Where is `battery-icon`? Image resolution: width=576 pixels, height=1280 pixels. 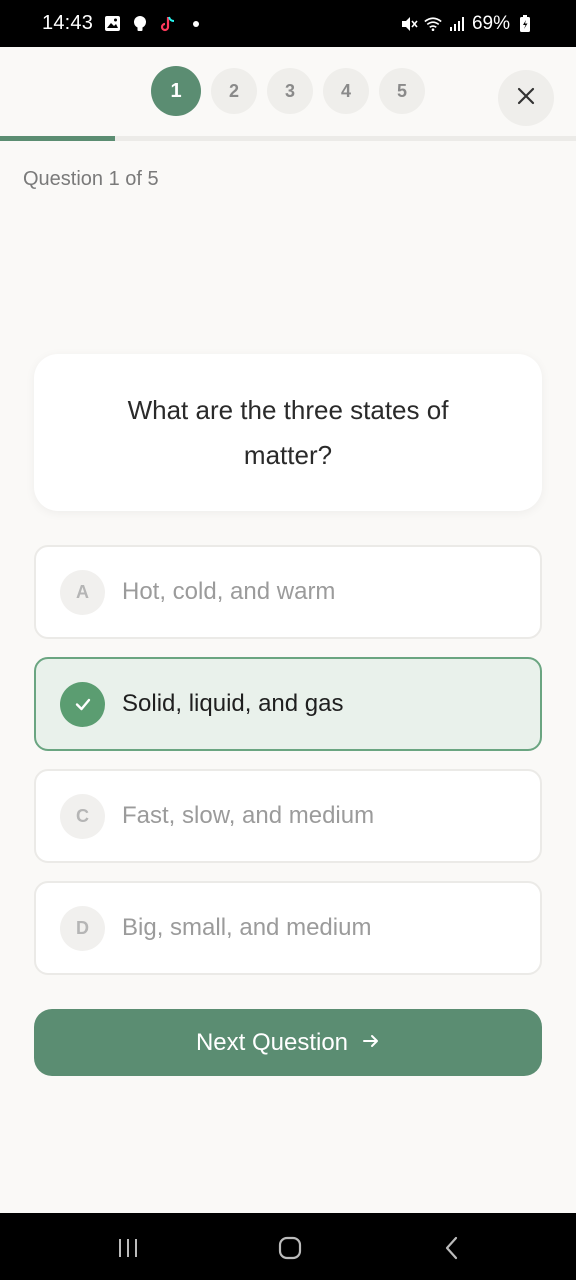 battery-icon is located at coordinates (525, 23).